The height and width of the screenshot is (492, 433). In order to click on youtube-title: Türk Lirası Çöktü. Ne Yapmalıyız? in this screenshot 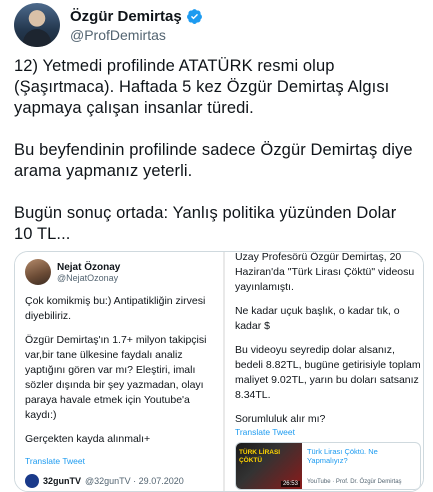, I will do `click(342, 456)`.